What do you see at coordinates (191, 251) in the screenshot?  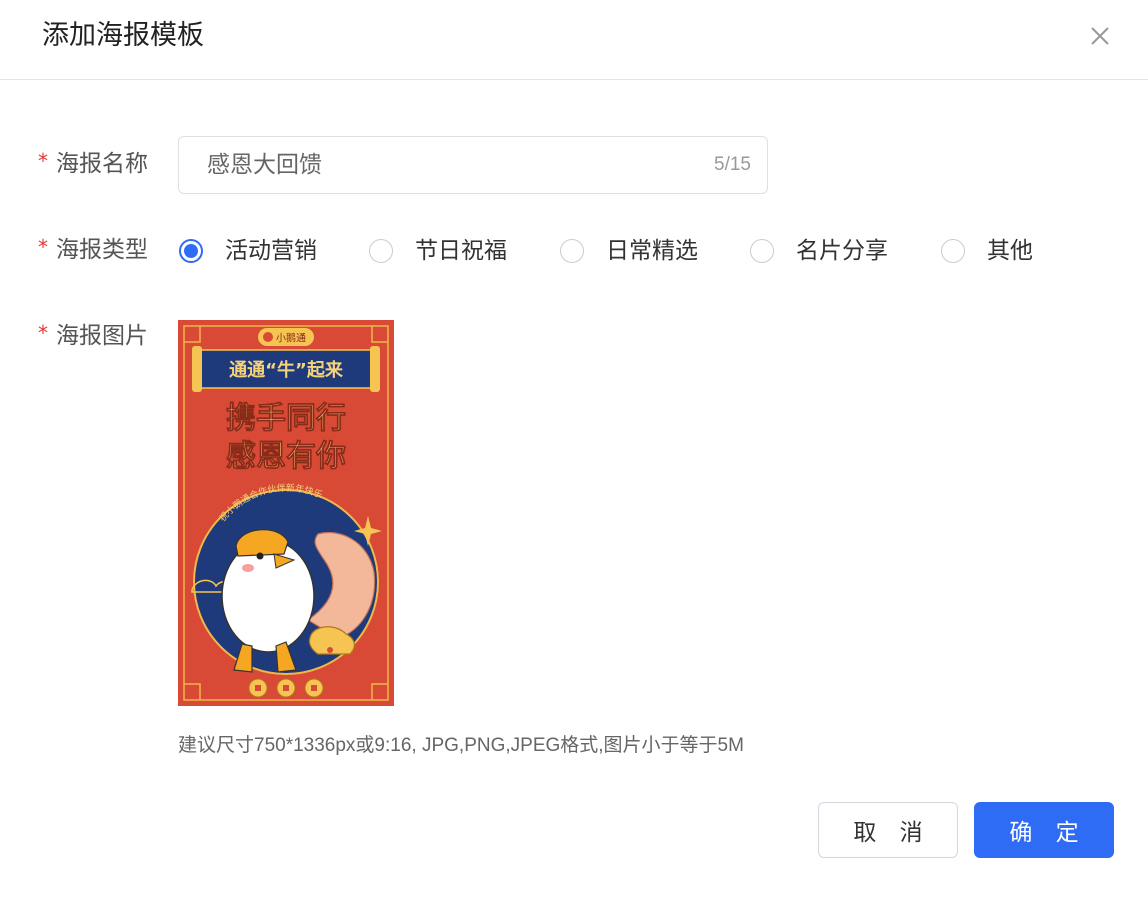 I see `radio-checked-icon` at bounding box center [191, 251].